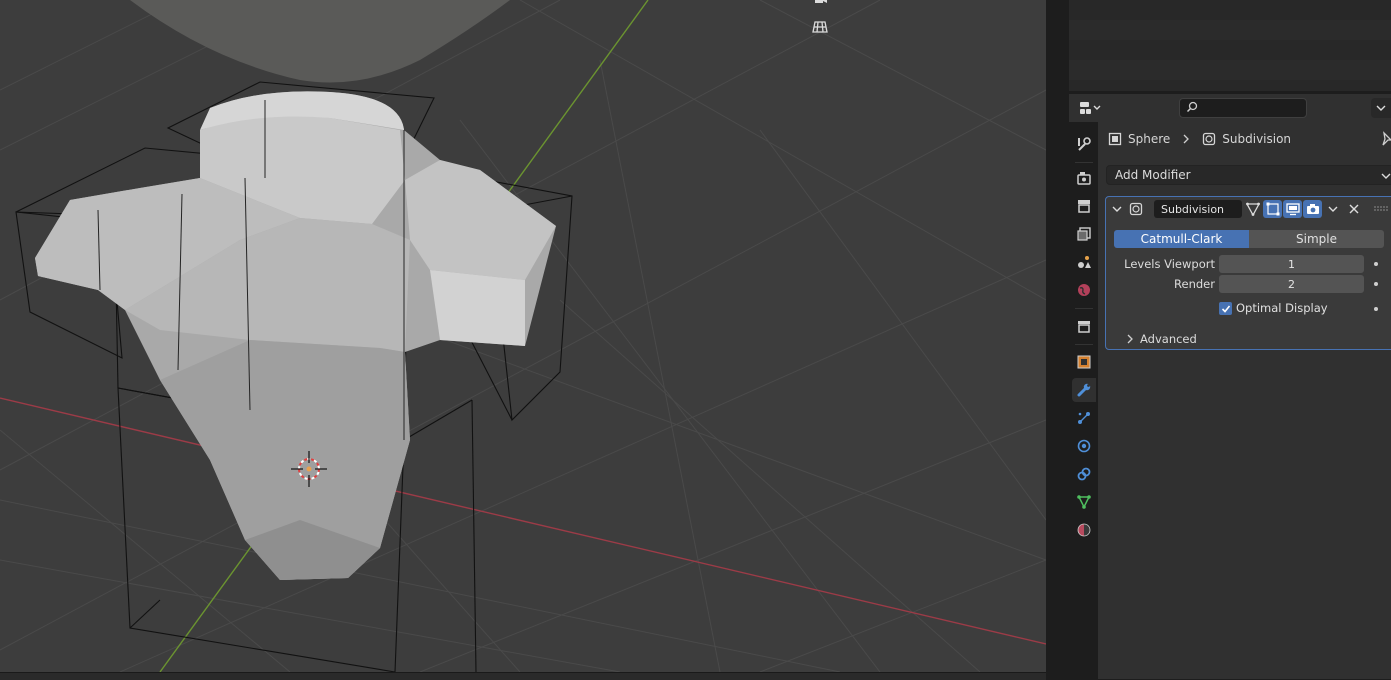 The height and width of the screenshot is (680, 1391). What do you see at coordinates (1257, 139) in the screenshot?
I see `breadcrumb-modifier: Subdivision` at bounding box center [1257, 139].